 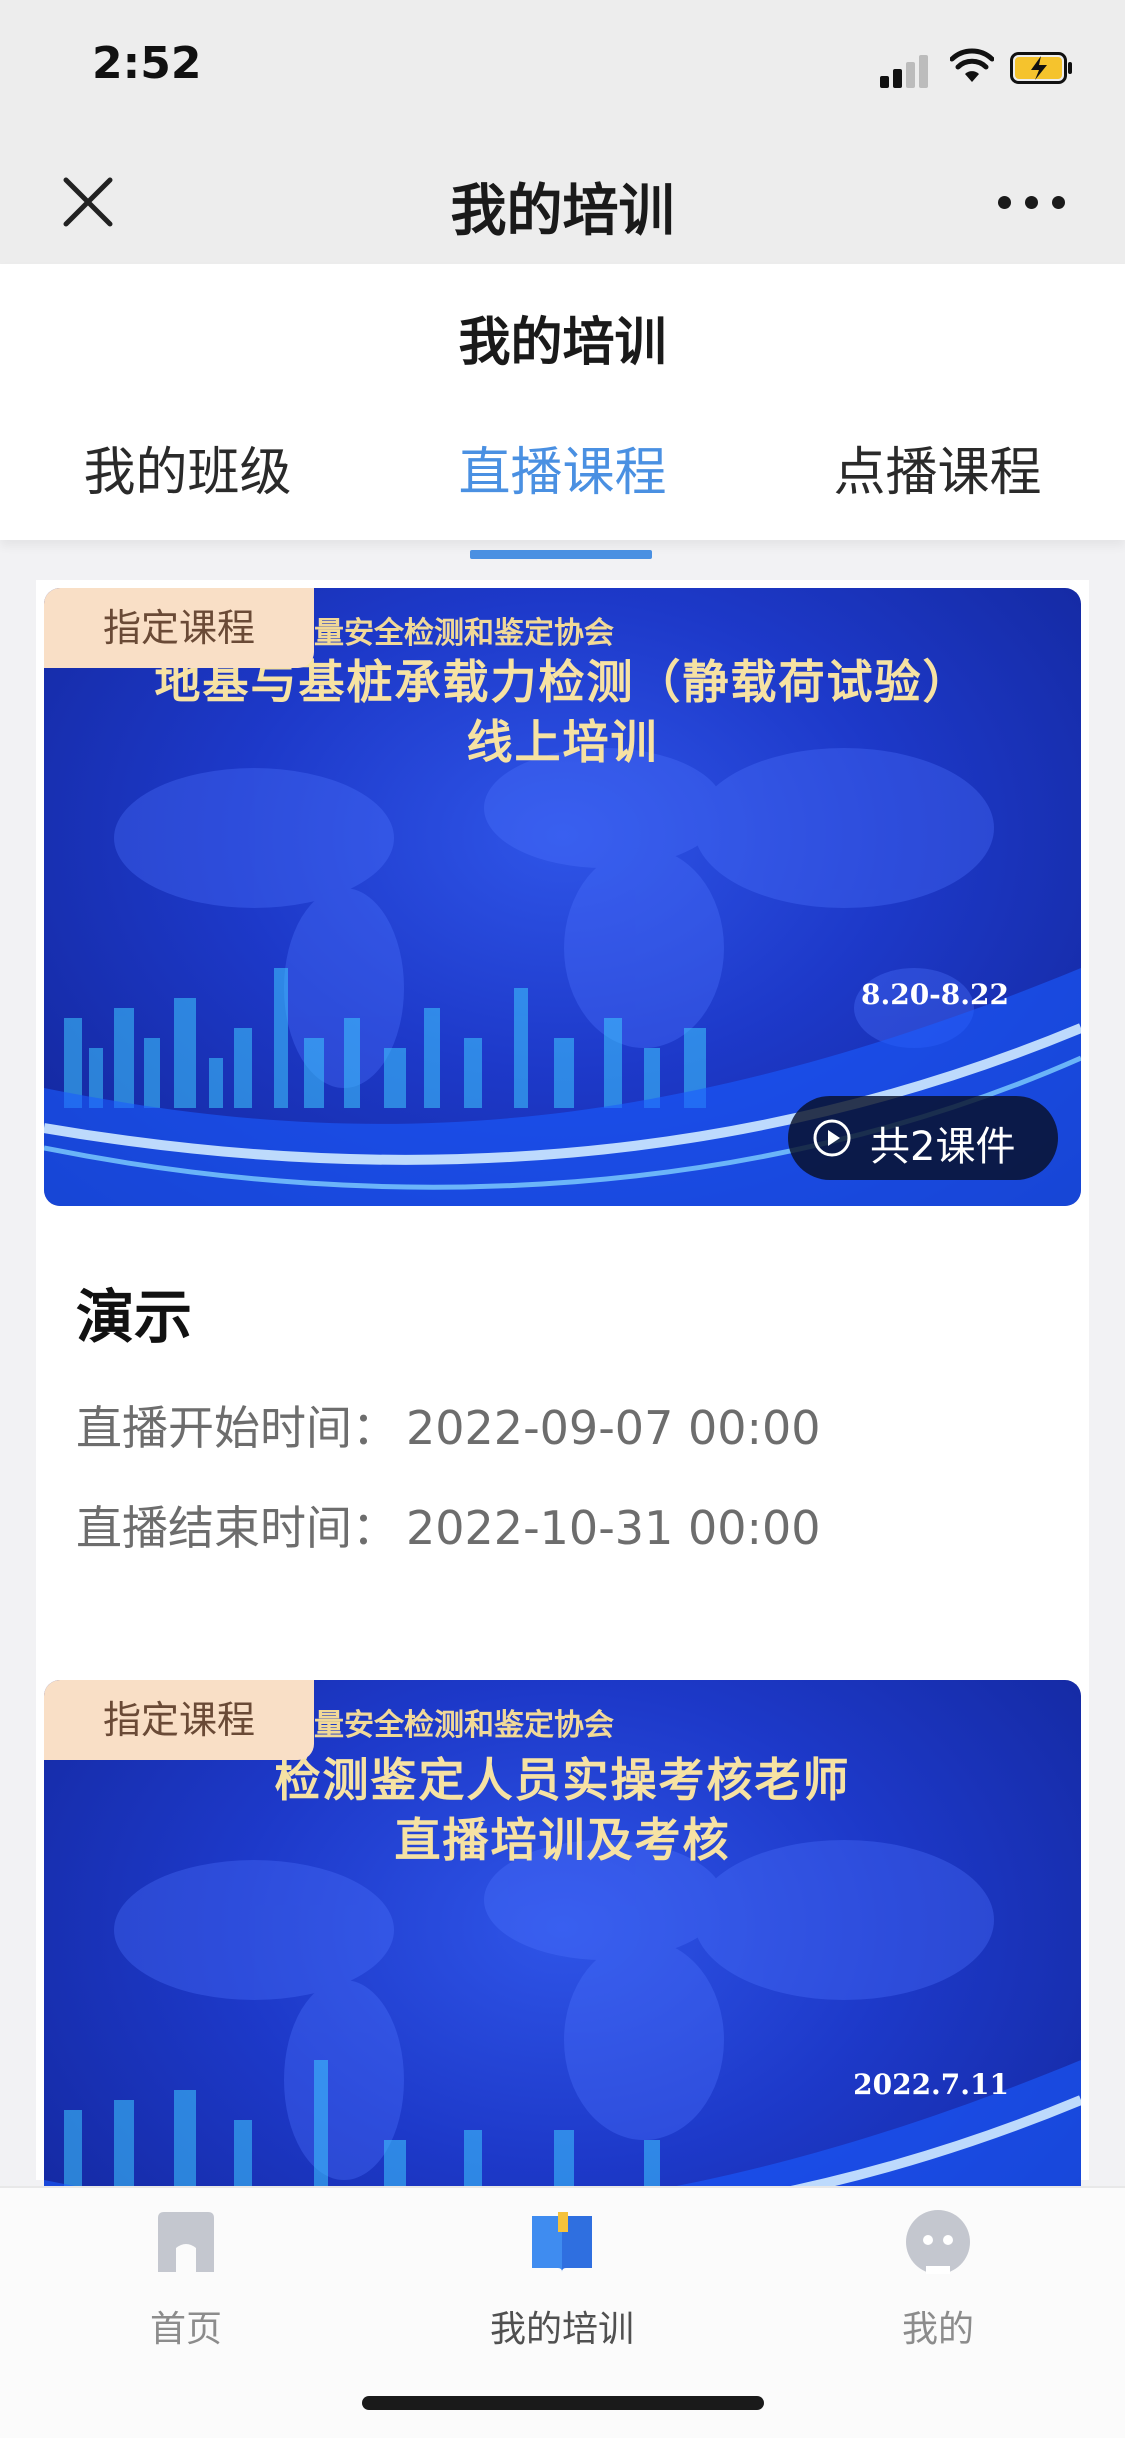 What do you see at coordinates (937, 2329) in the screenshot?
I see `tabbar-me-label: 我的` at bounding box center [937, 2329].